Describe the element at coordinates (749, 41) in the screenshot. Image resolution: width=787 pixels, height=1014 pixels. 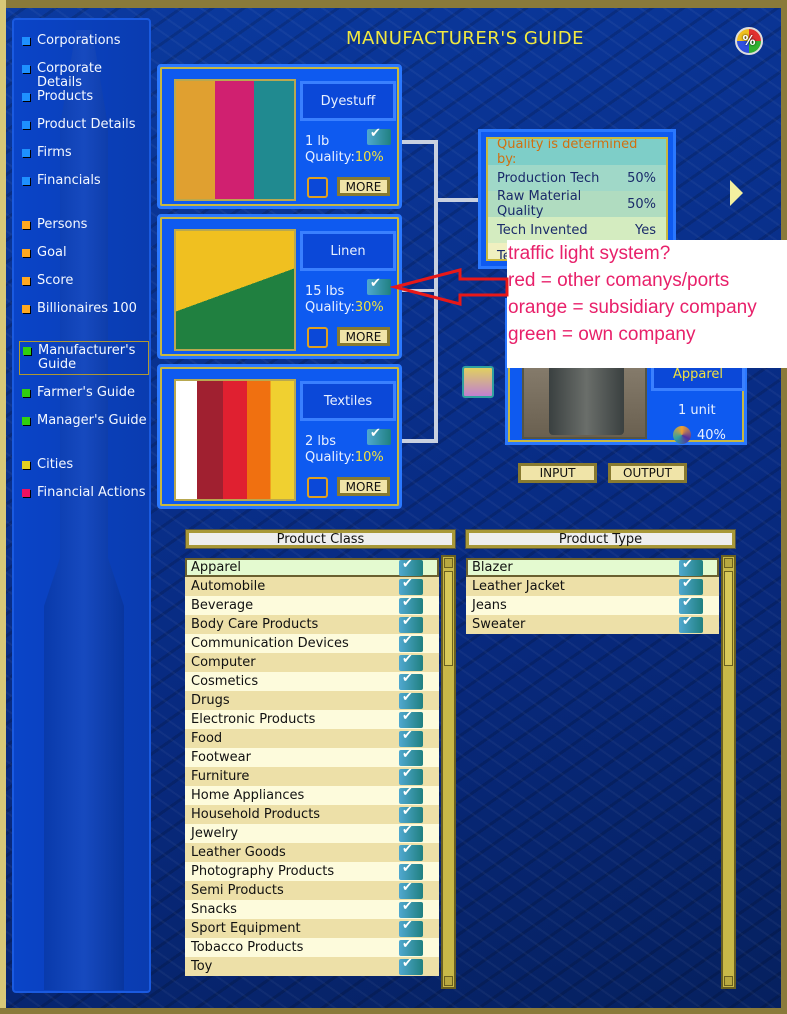
I see `percent-icon: %` at that location.